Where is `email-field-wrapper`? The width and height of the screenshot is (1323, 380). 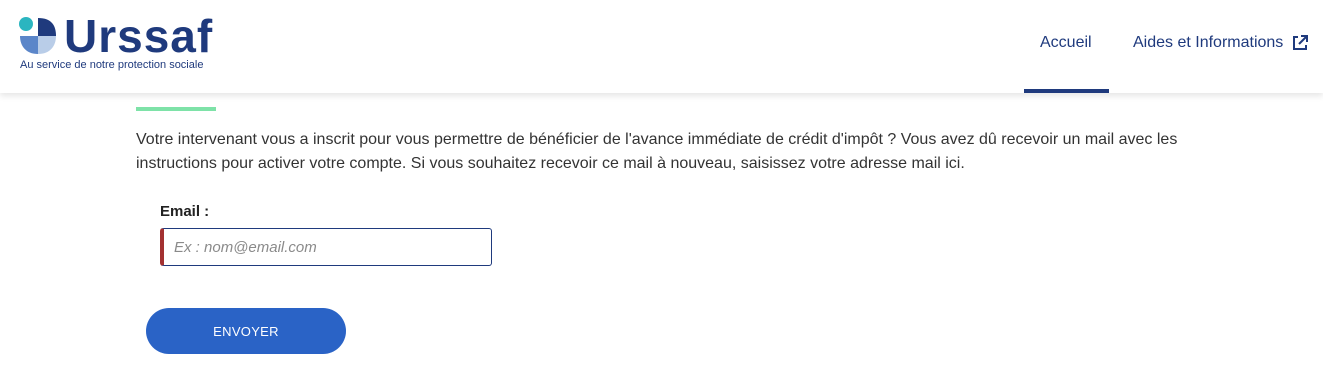
email-field-wrapper is located at coordinates (326, 247).